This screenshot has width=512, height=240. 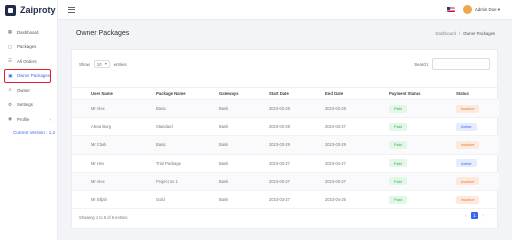 I want to click on cell-package: Project no 1, so click(x=168, y=181).